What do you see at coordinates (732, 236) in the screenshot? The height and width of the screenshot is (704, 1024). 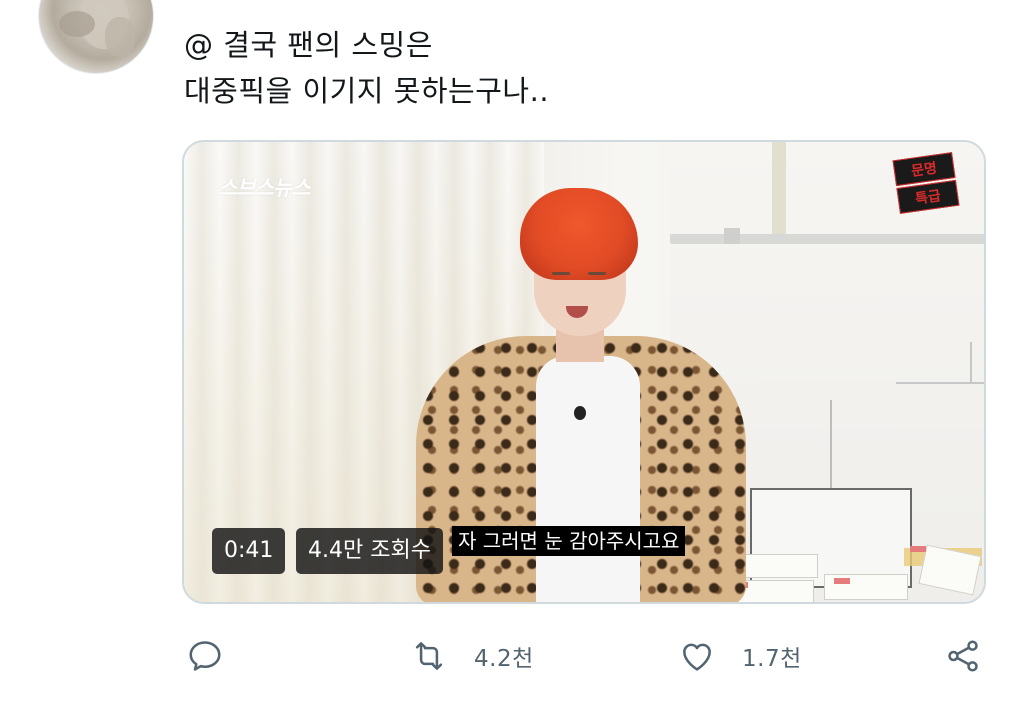 I see `background-bracket` at bounding box center [732, 236].